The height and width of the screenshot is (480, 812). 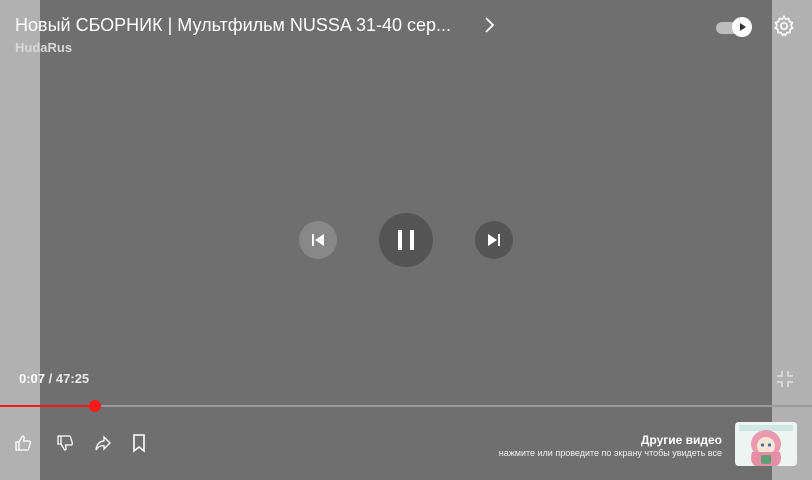 I want to click on current-time: 0:07, so click(x=32, y=378).